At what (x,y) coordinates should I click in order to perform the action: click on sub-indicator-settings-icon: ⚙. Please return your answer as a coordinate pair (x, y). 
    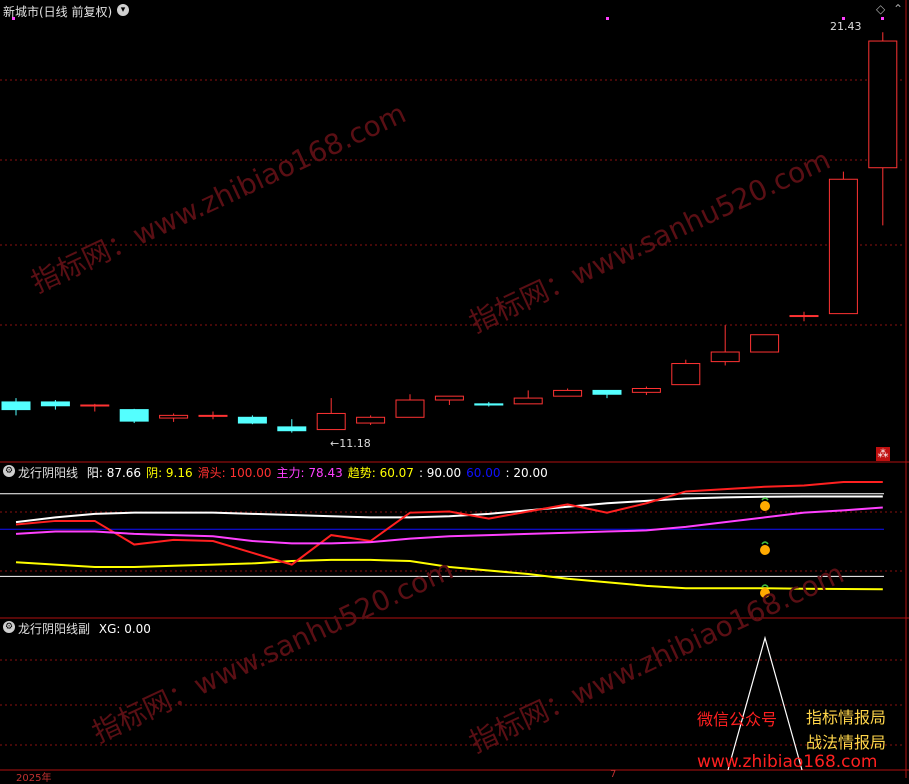
    Looking at the image, I should click on (9, 627).